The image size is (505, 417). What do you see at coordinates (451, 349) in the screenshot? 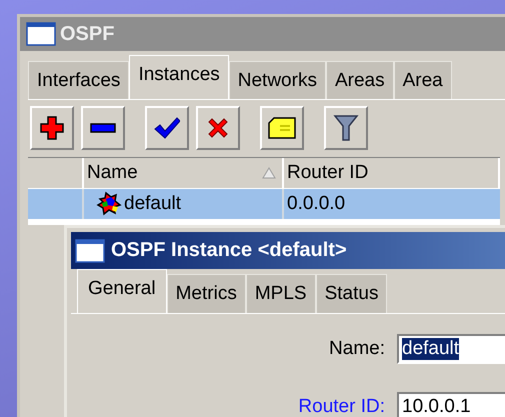
I see `input-field: default` at bounding box center [451, 349].